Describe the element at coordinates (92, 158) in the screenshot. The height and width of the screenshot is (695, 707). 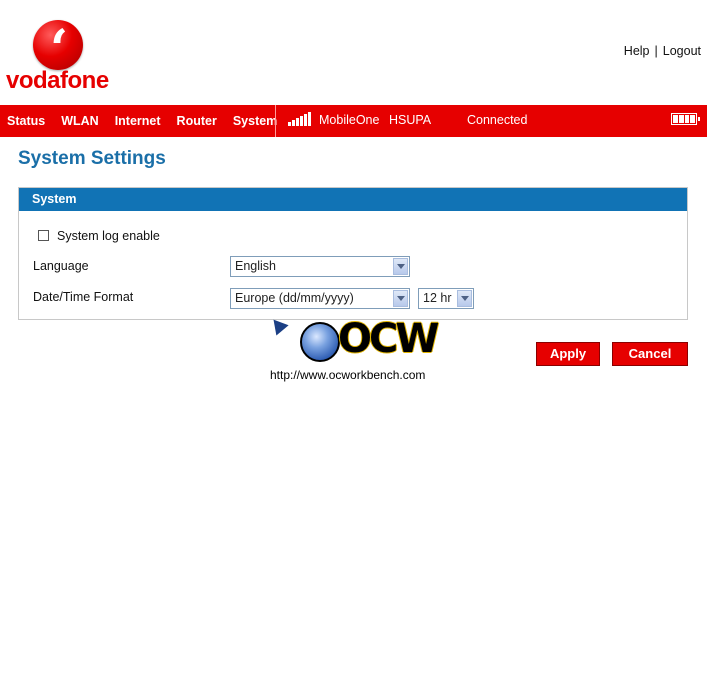
I see `page-title: System Settings` at that location.